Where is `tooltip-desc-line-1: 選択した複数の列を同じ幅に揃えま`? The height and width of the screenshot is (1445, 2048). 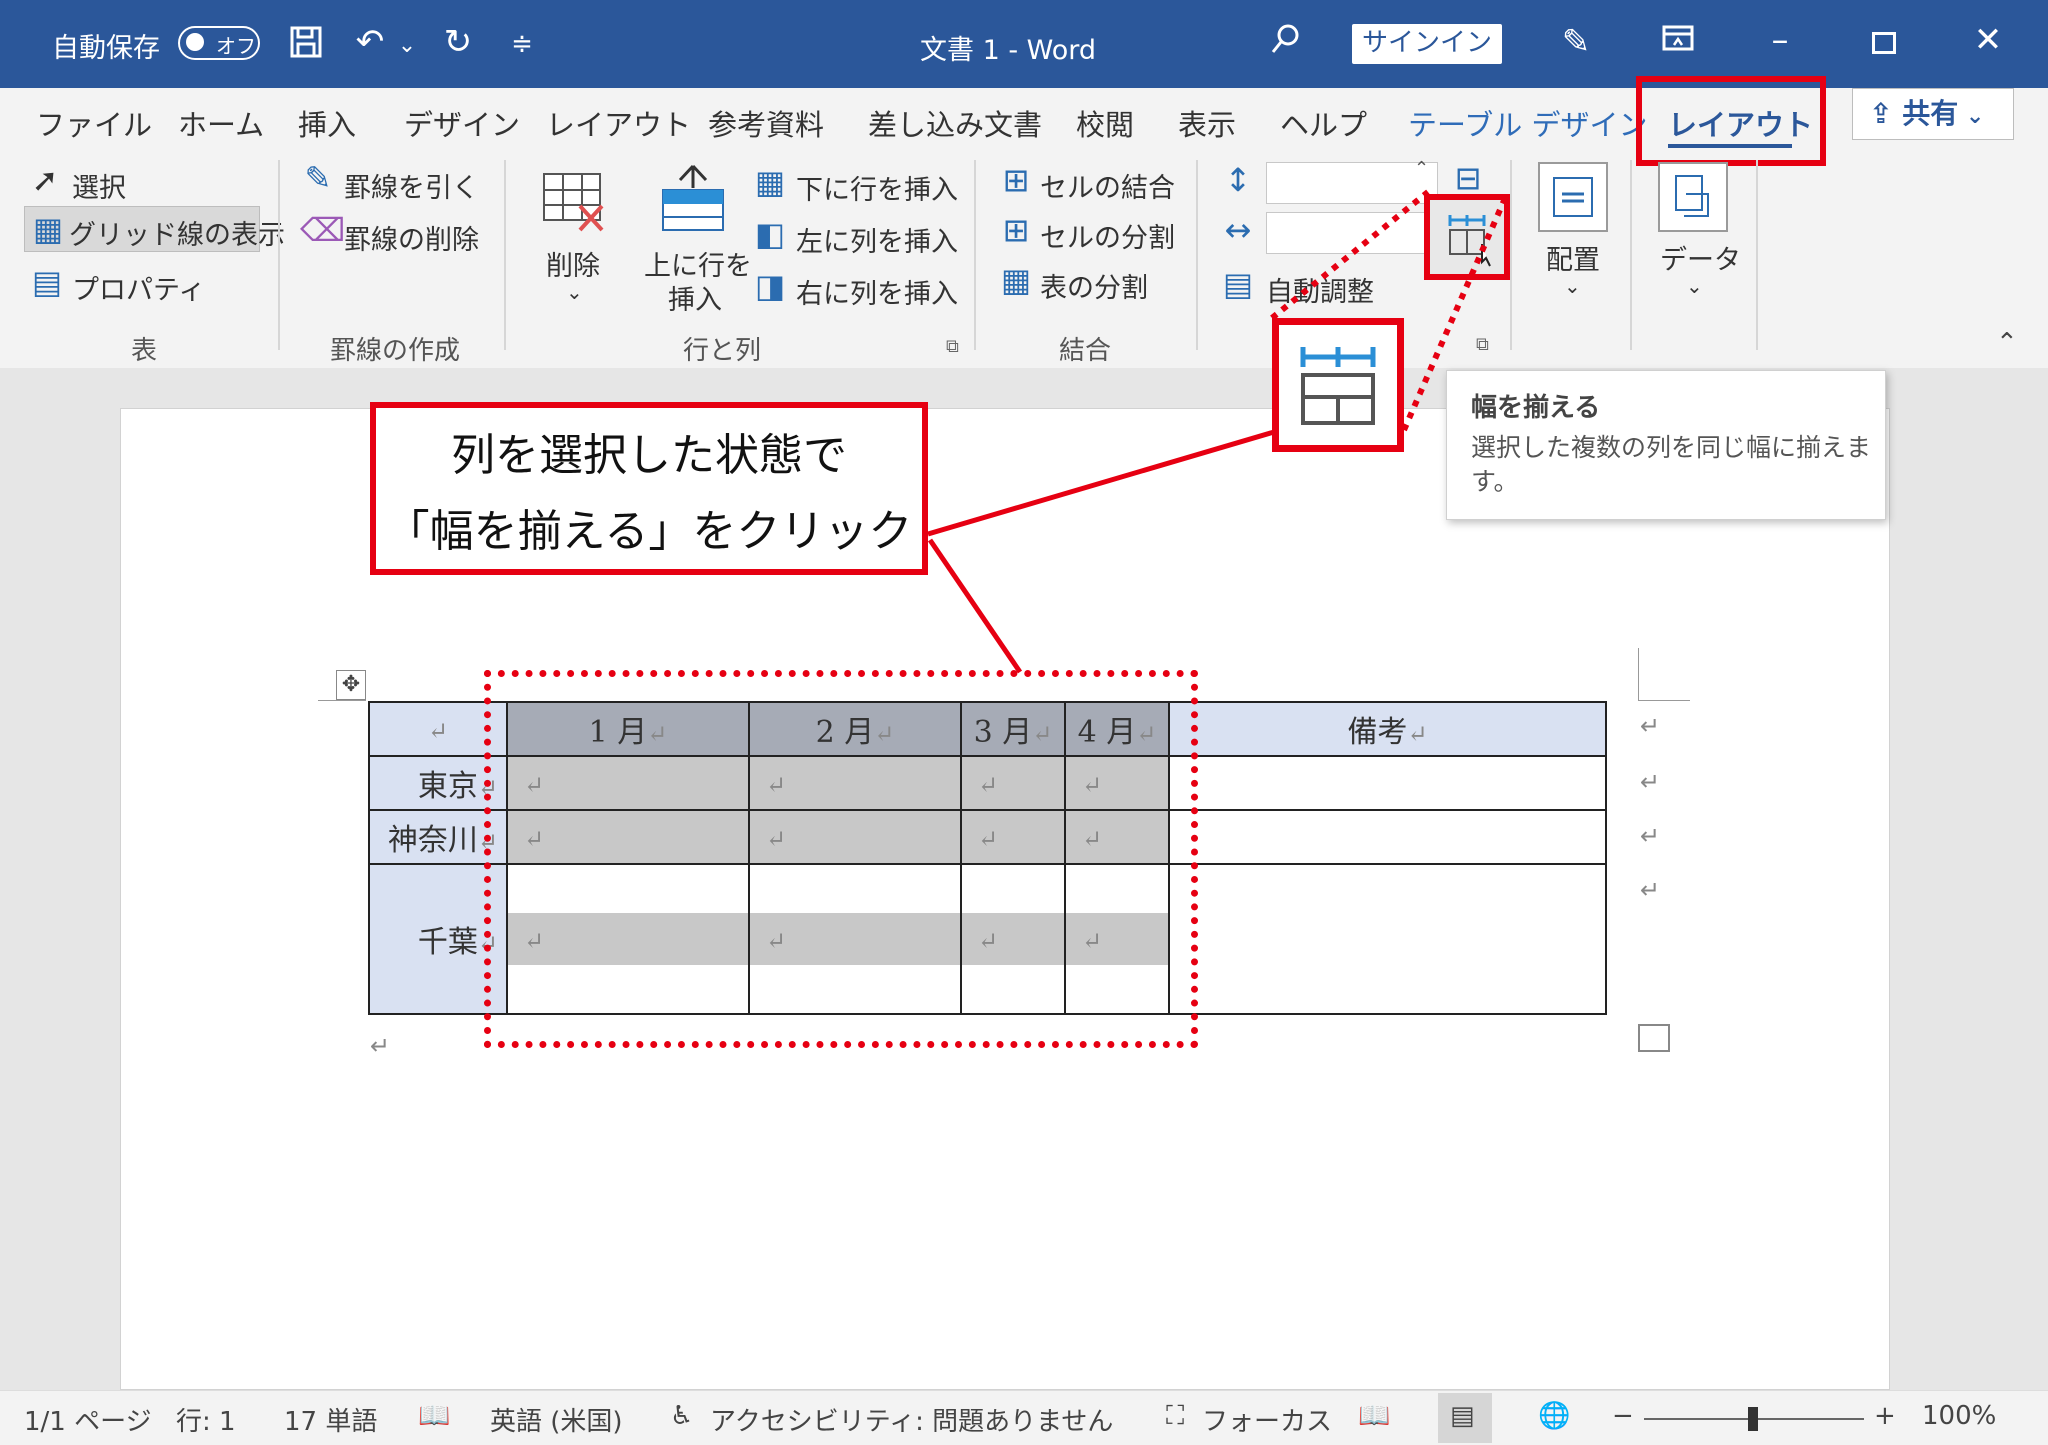 tooltip-desc-line-1: 選択した複数の列を同じ幅に揃えま is located at coordinates (1671, 447).